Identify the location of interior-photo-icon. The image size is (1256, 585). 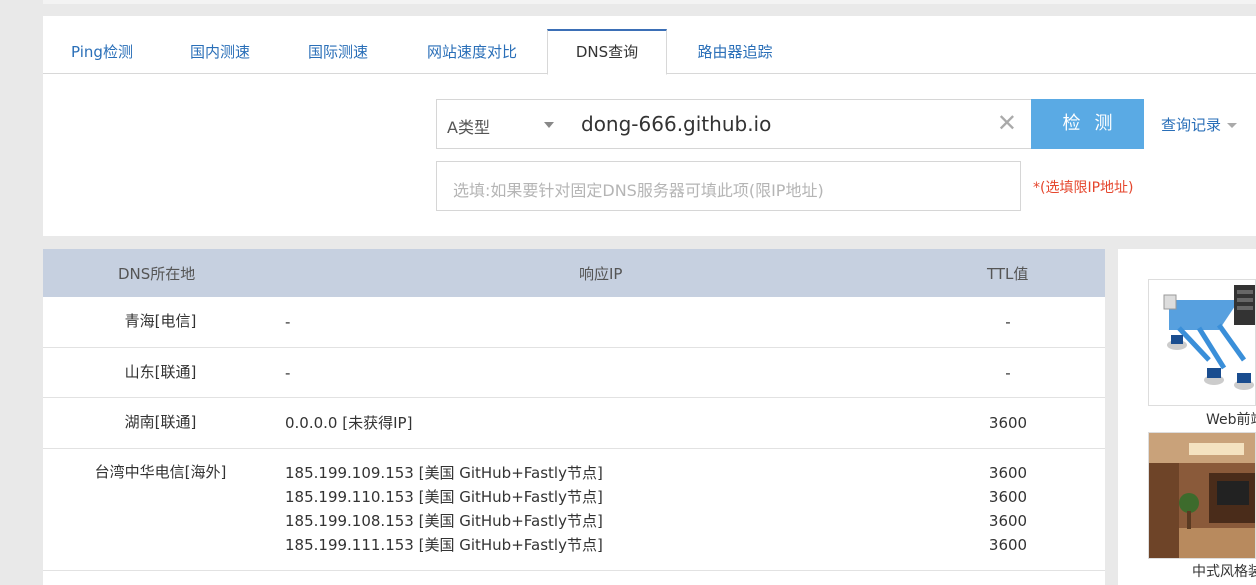
(1202, 495).